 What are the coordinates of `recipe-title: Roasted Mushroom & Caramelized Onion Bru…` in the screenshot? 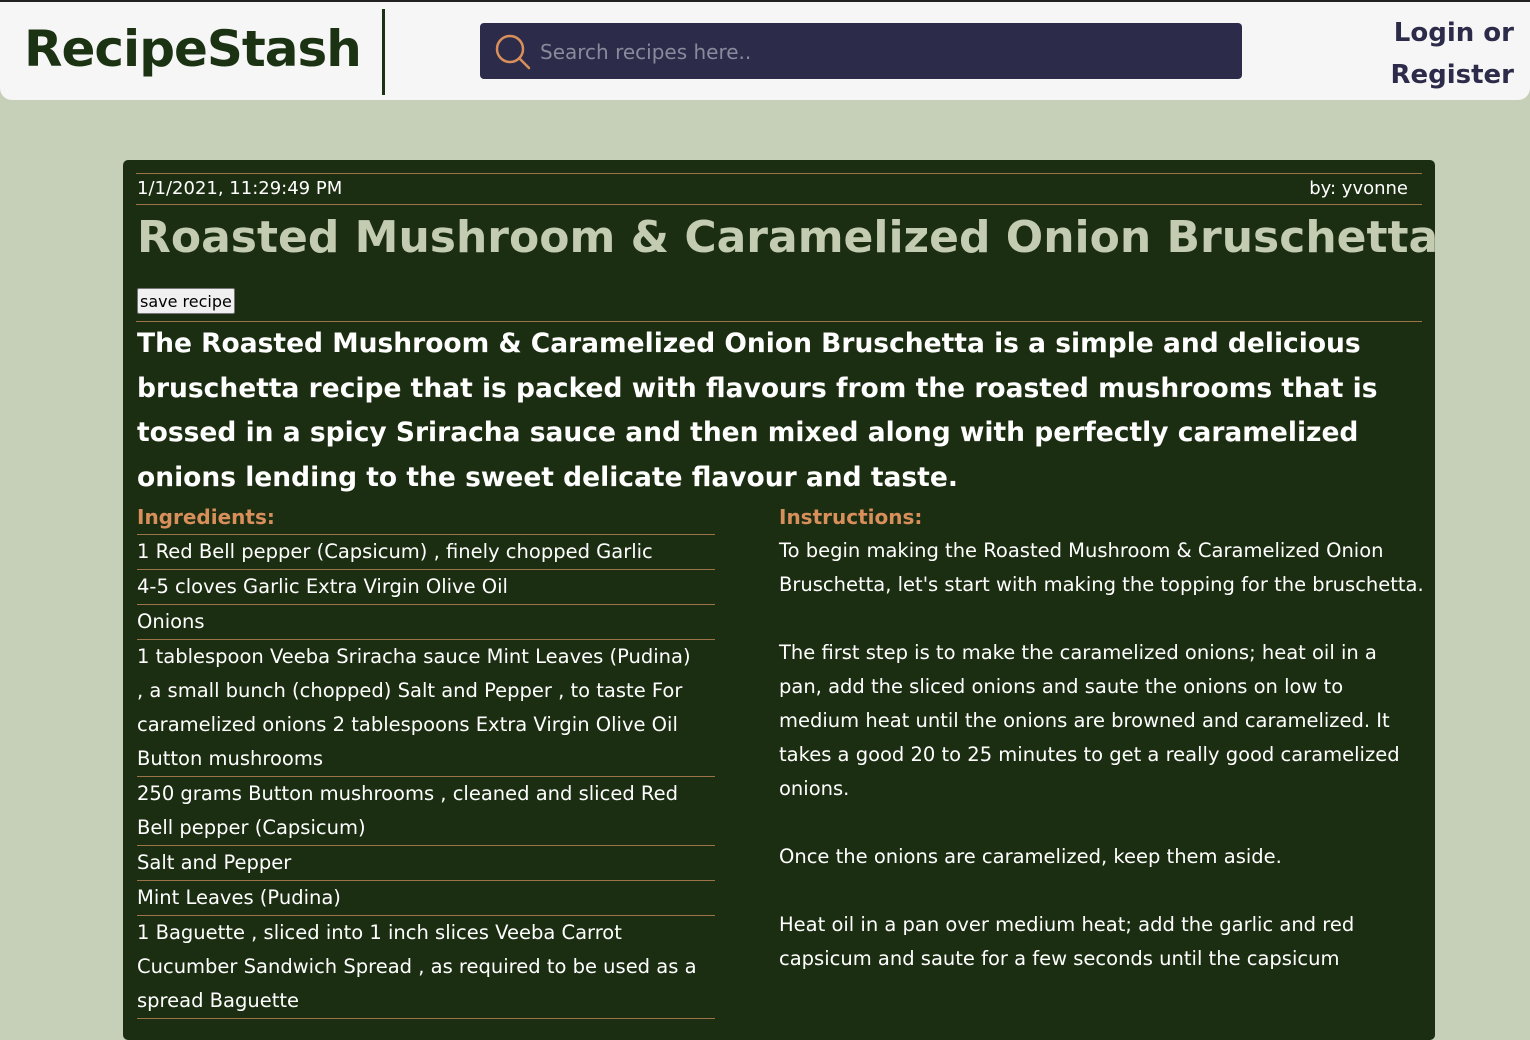 It's located at (788, 237).